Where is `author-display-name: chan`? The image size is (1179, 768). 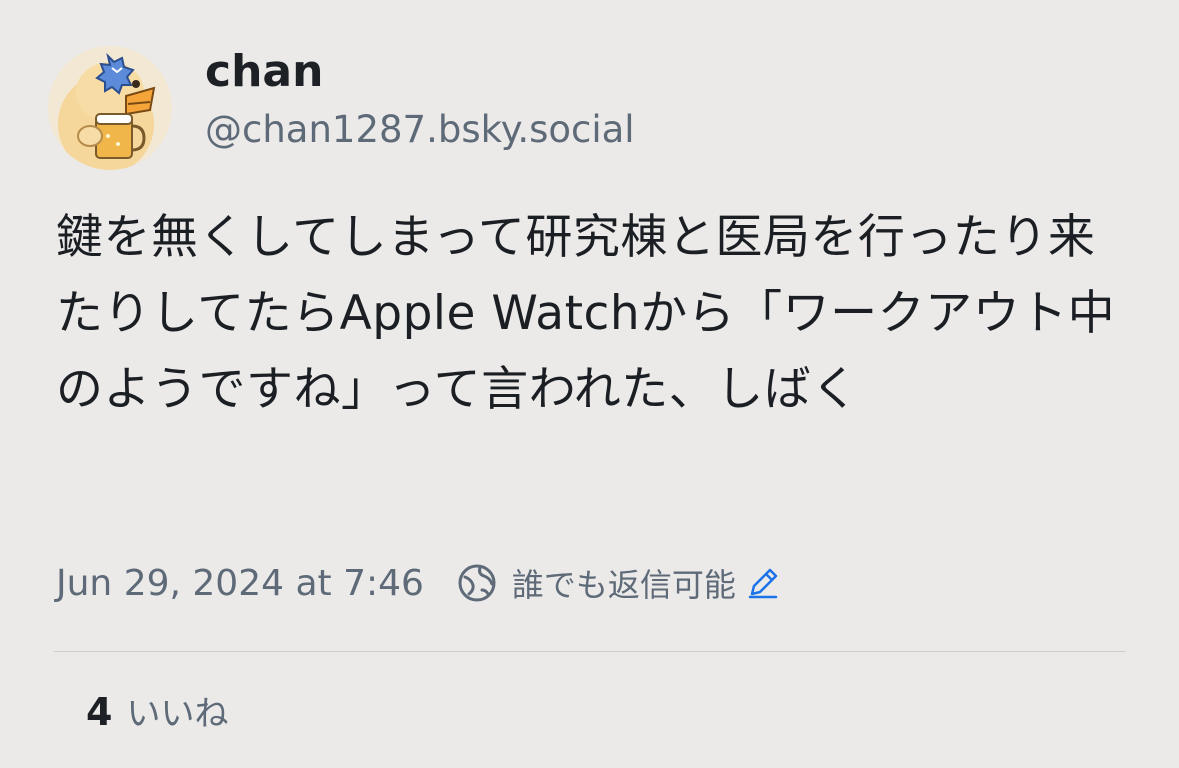 author-display-name: chan is located at coordinates (264, 72).